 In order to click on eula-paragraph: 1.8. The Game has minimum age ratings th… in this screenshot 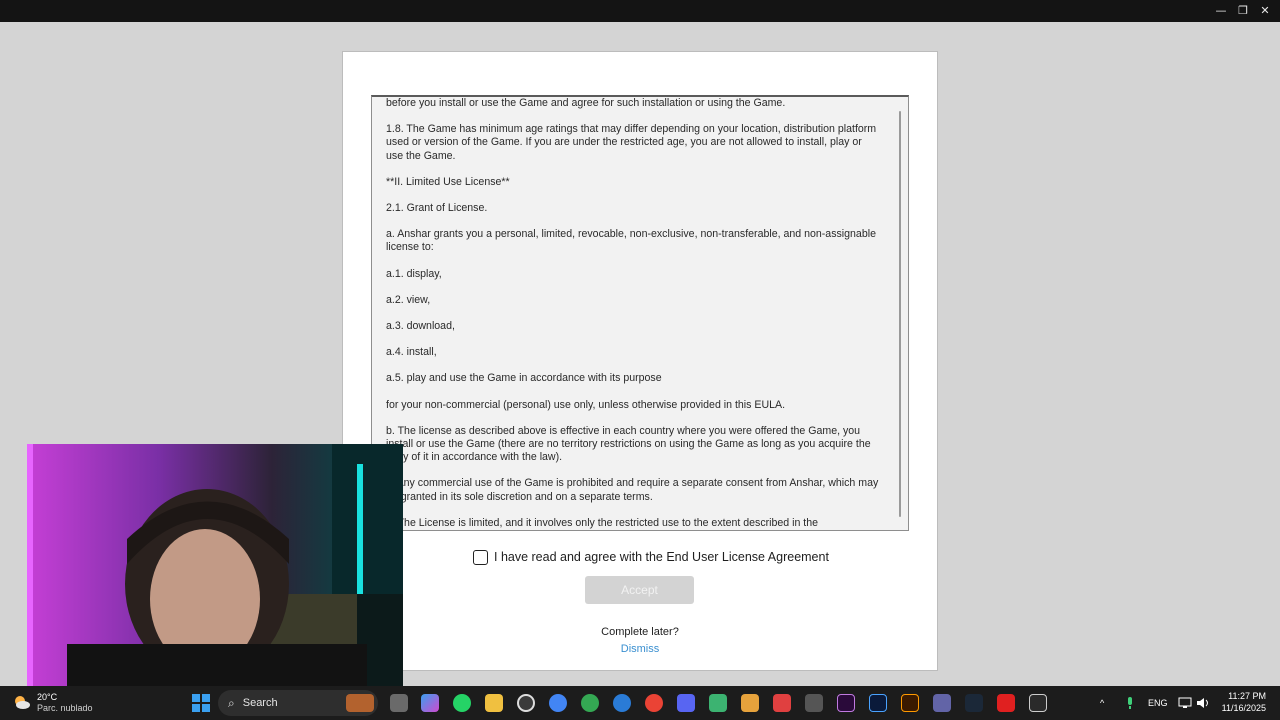, I will do `click(631, 142)`.